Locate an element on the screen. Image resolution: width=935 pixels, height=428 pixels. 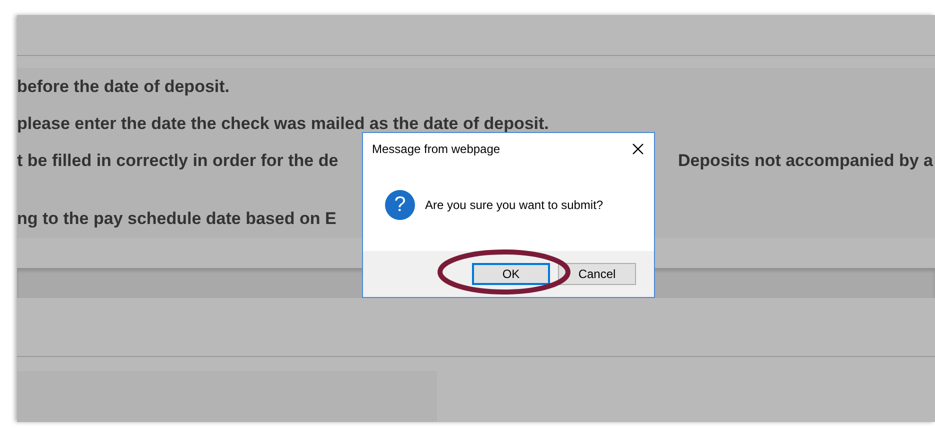
instruction-text: Deposits not accompanied by a is located at coordinates (805, 160).